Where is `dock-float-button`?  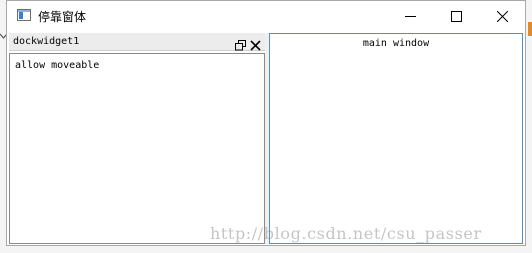 dock-float-button is located at coordinates (240, 43).